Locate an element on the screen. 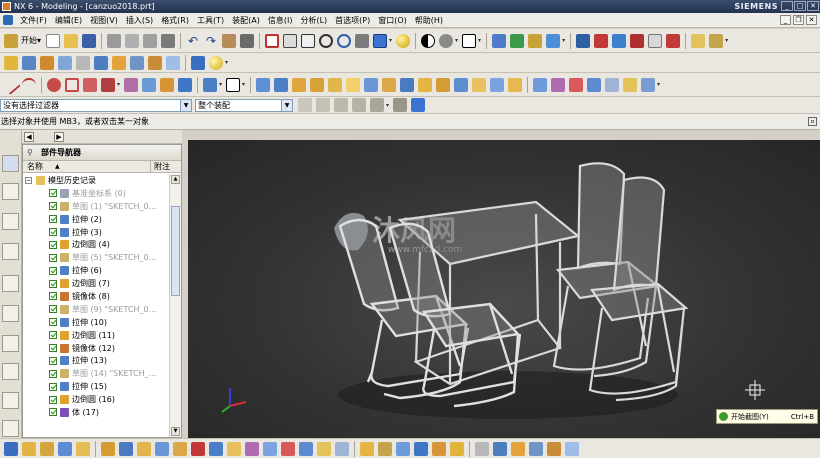 The image size is (820, 458). pocket-icon is located at coordinates (101, 62).